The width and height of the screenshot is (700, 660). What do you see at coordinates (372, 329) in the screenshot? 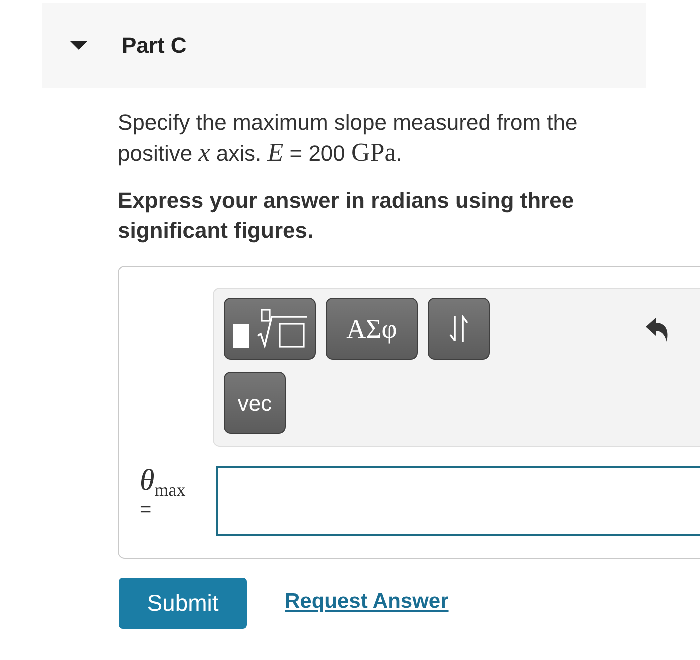
I see `greek-letters-button: ΑΣφ` at bounding box center [372, 329].